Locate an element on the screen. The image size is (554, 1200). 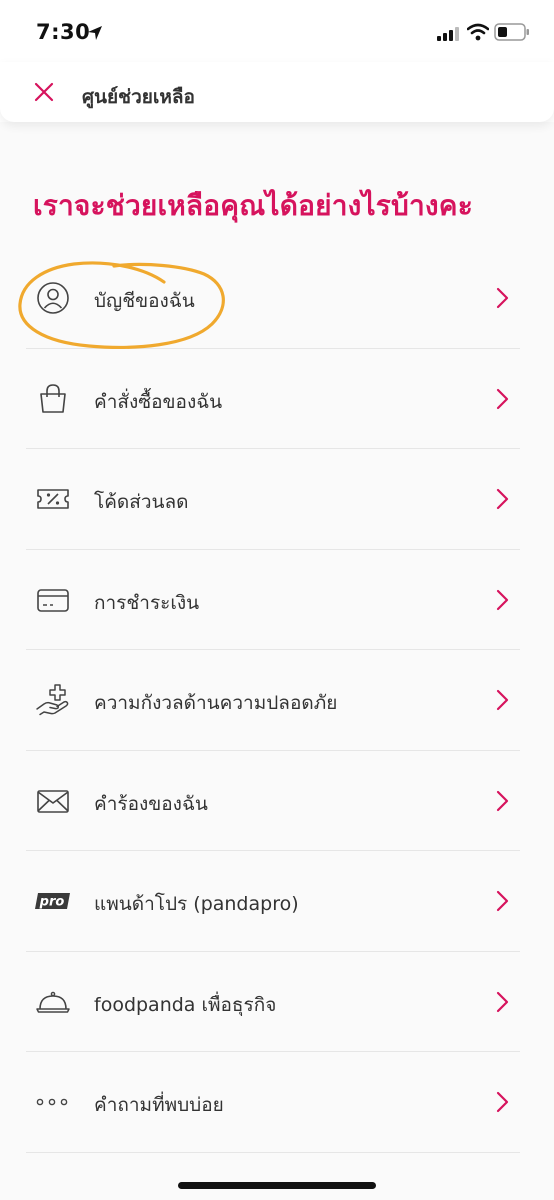
topic-my-orders: คำสั่งซื้อของฉัน is located at coordinates (277, 399).